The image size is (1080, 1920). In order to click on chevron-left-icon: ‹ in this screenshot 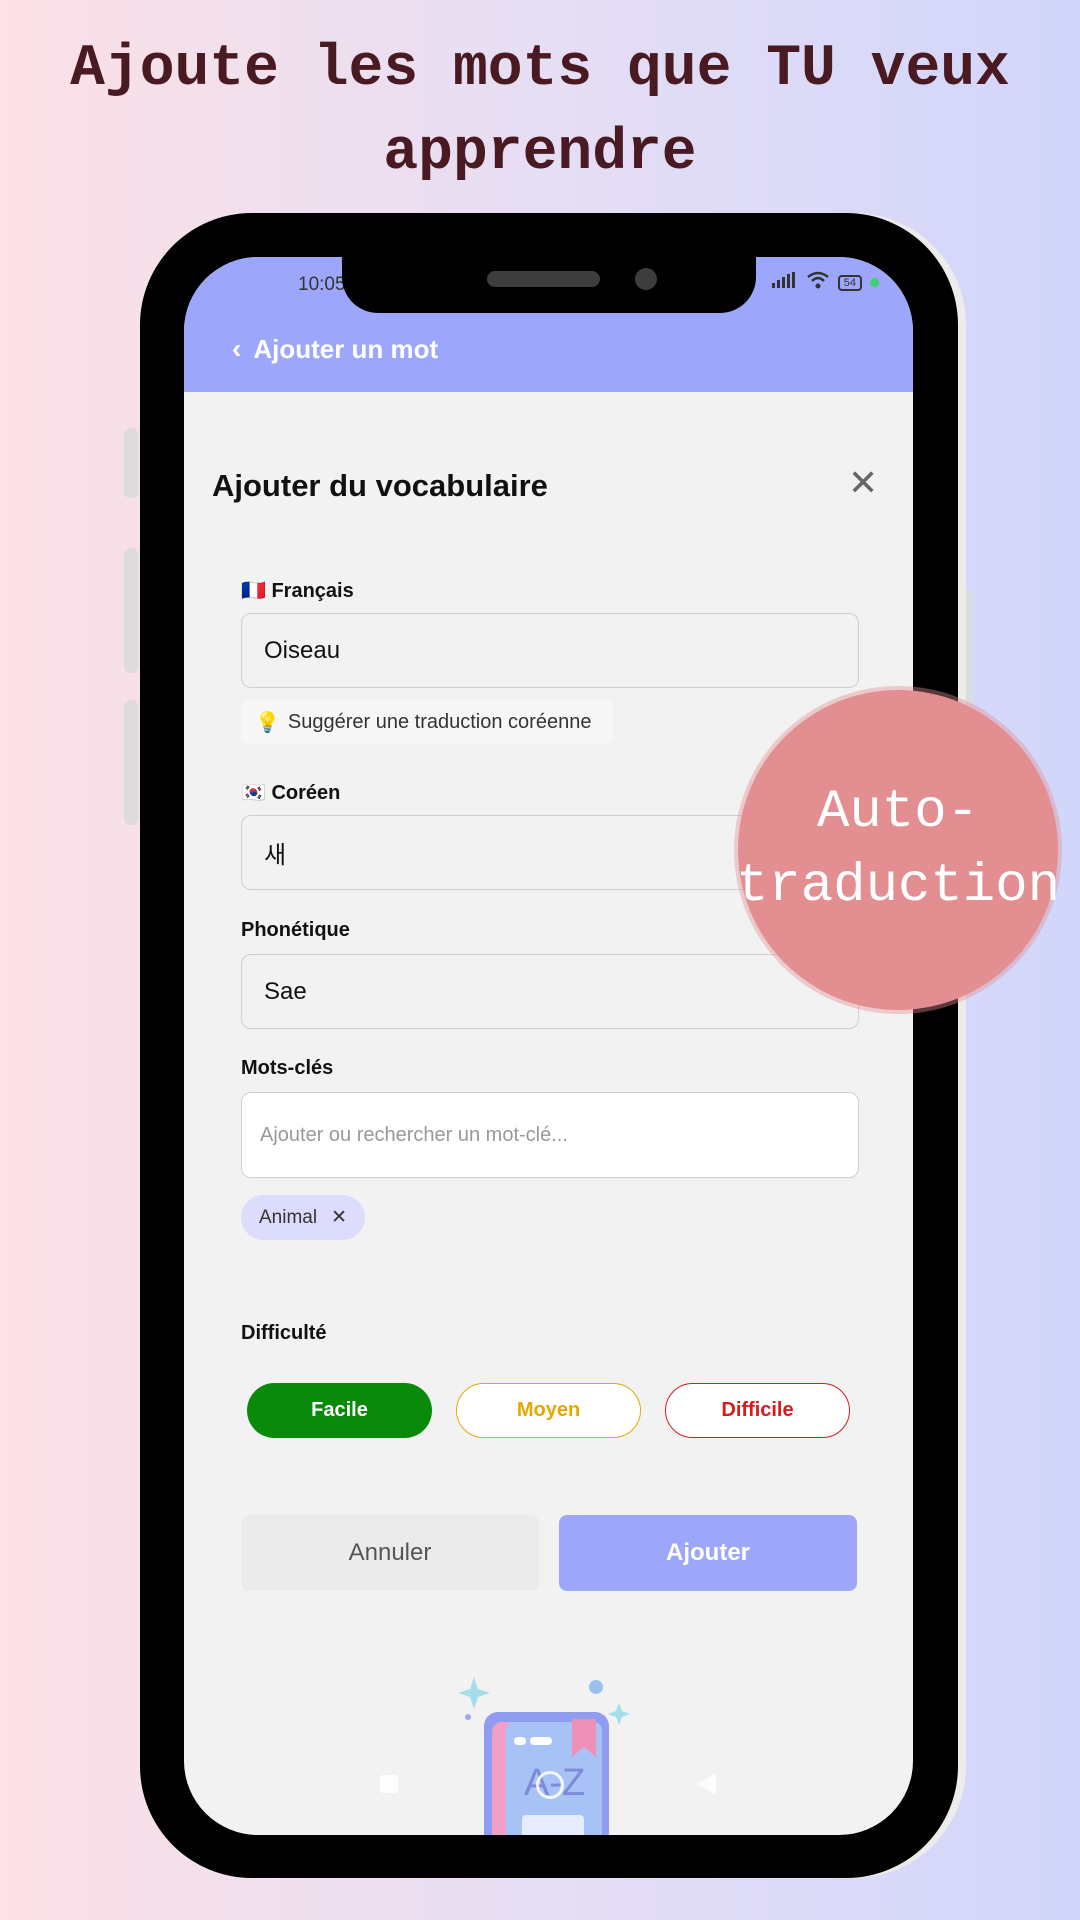, I will do `click(237, 348)`.